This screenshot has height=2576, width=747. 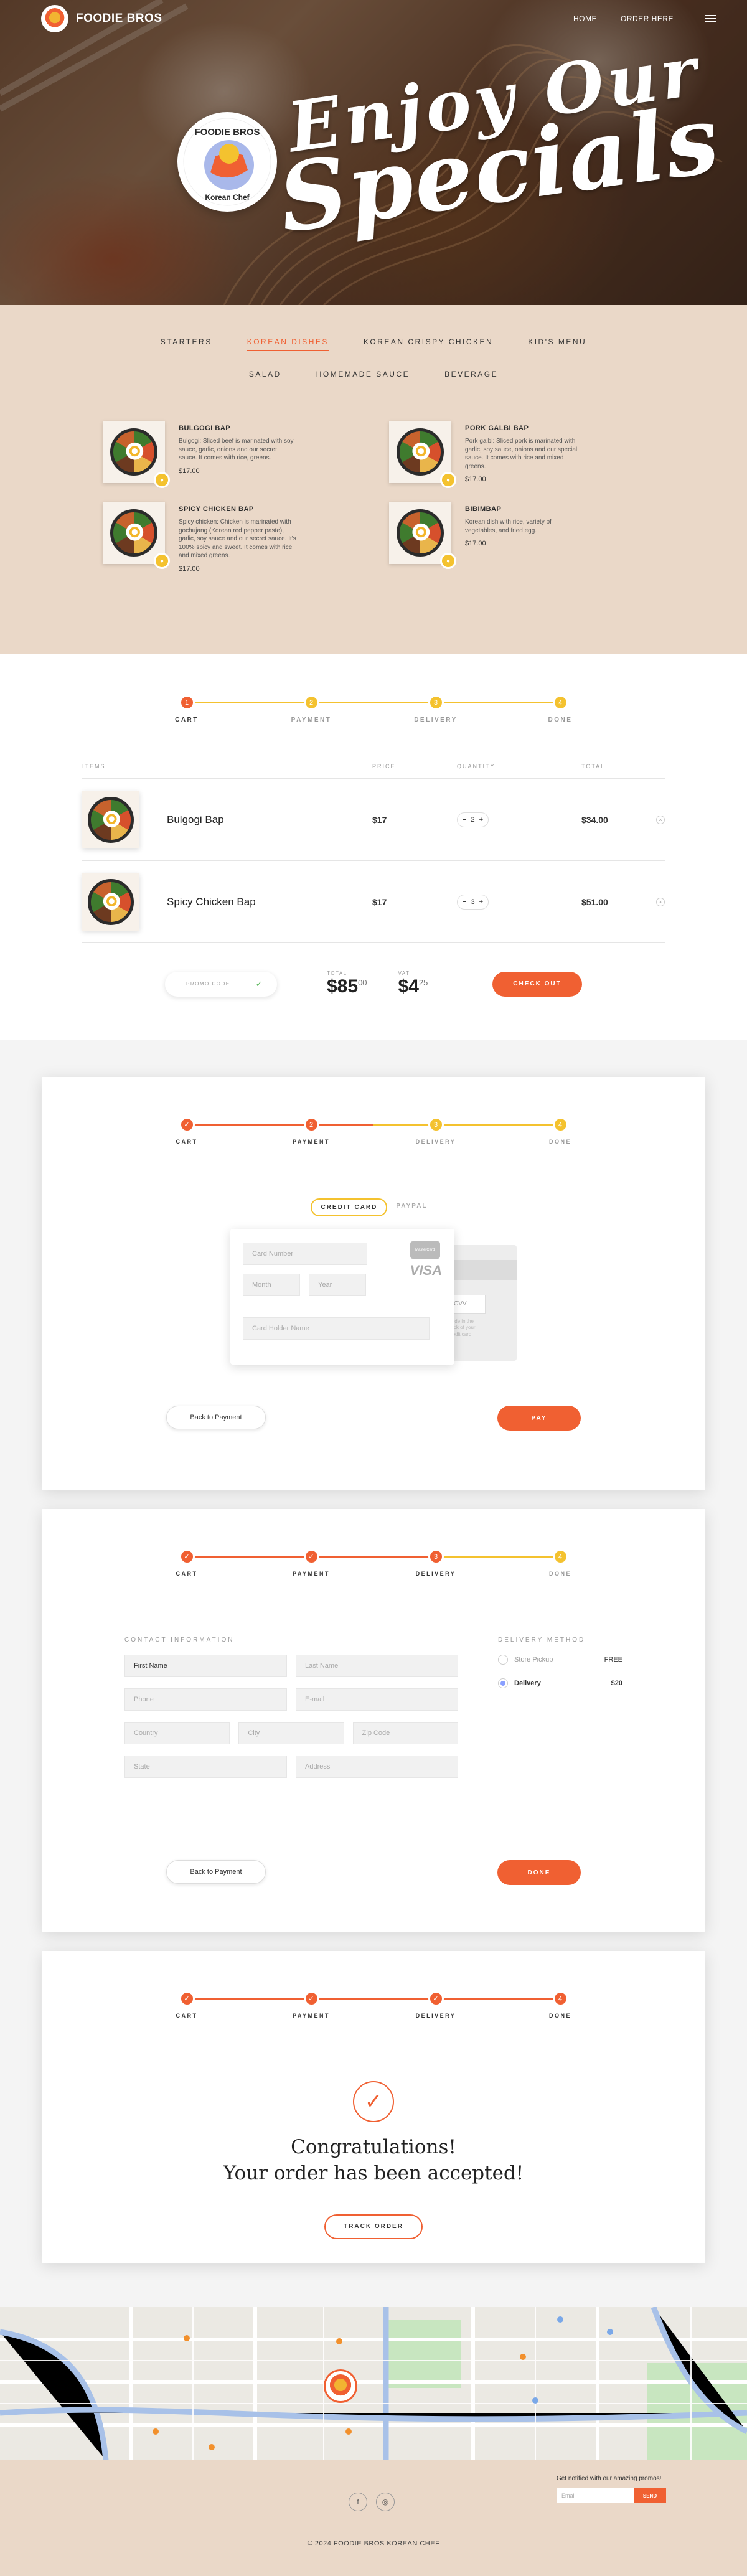 I want to click on quantity-stepper: −2 +, so click(x=473, y=819).